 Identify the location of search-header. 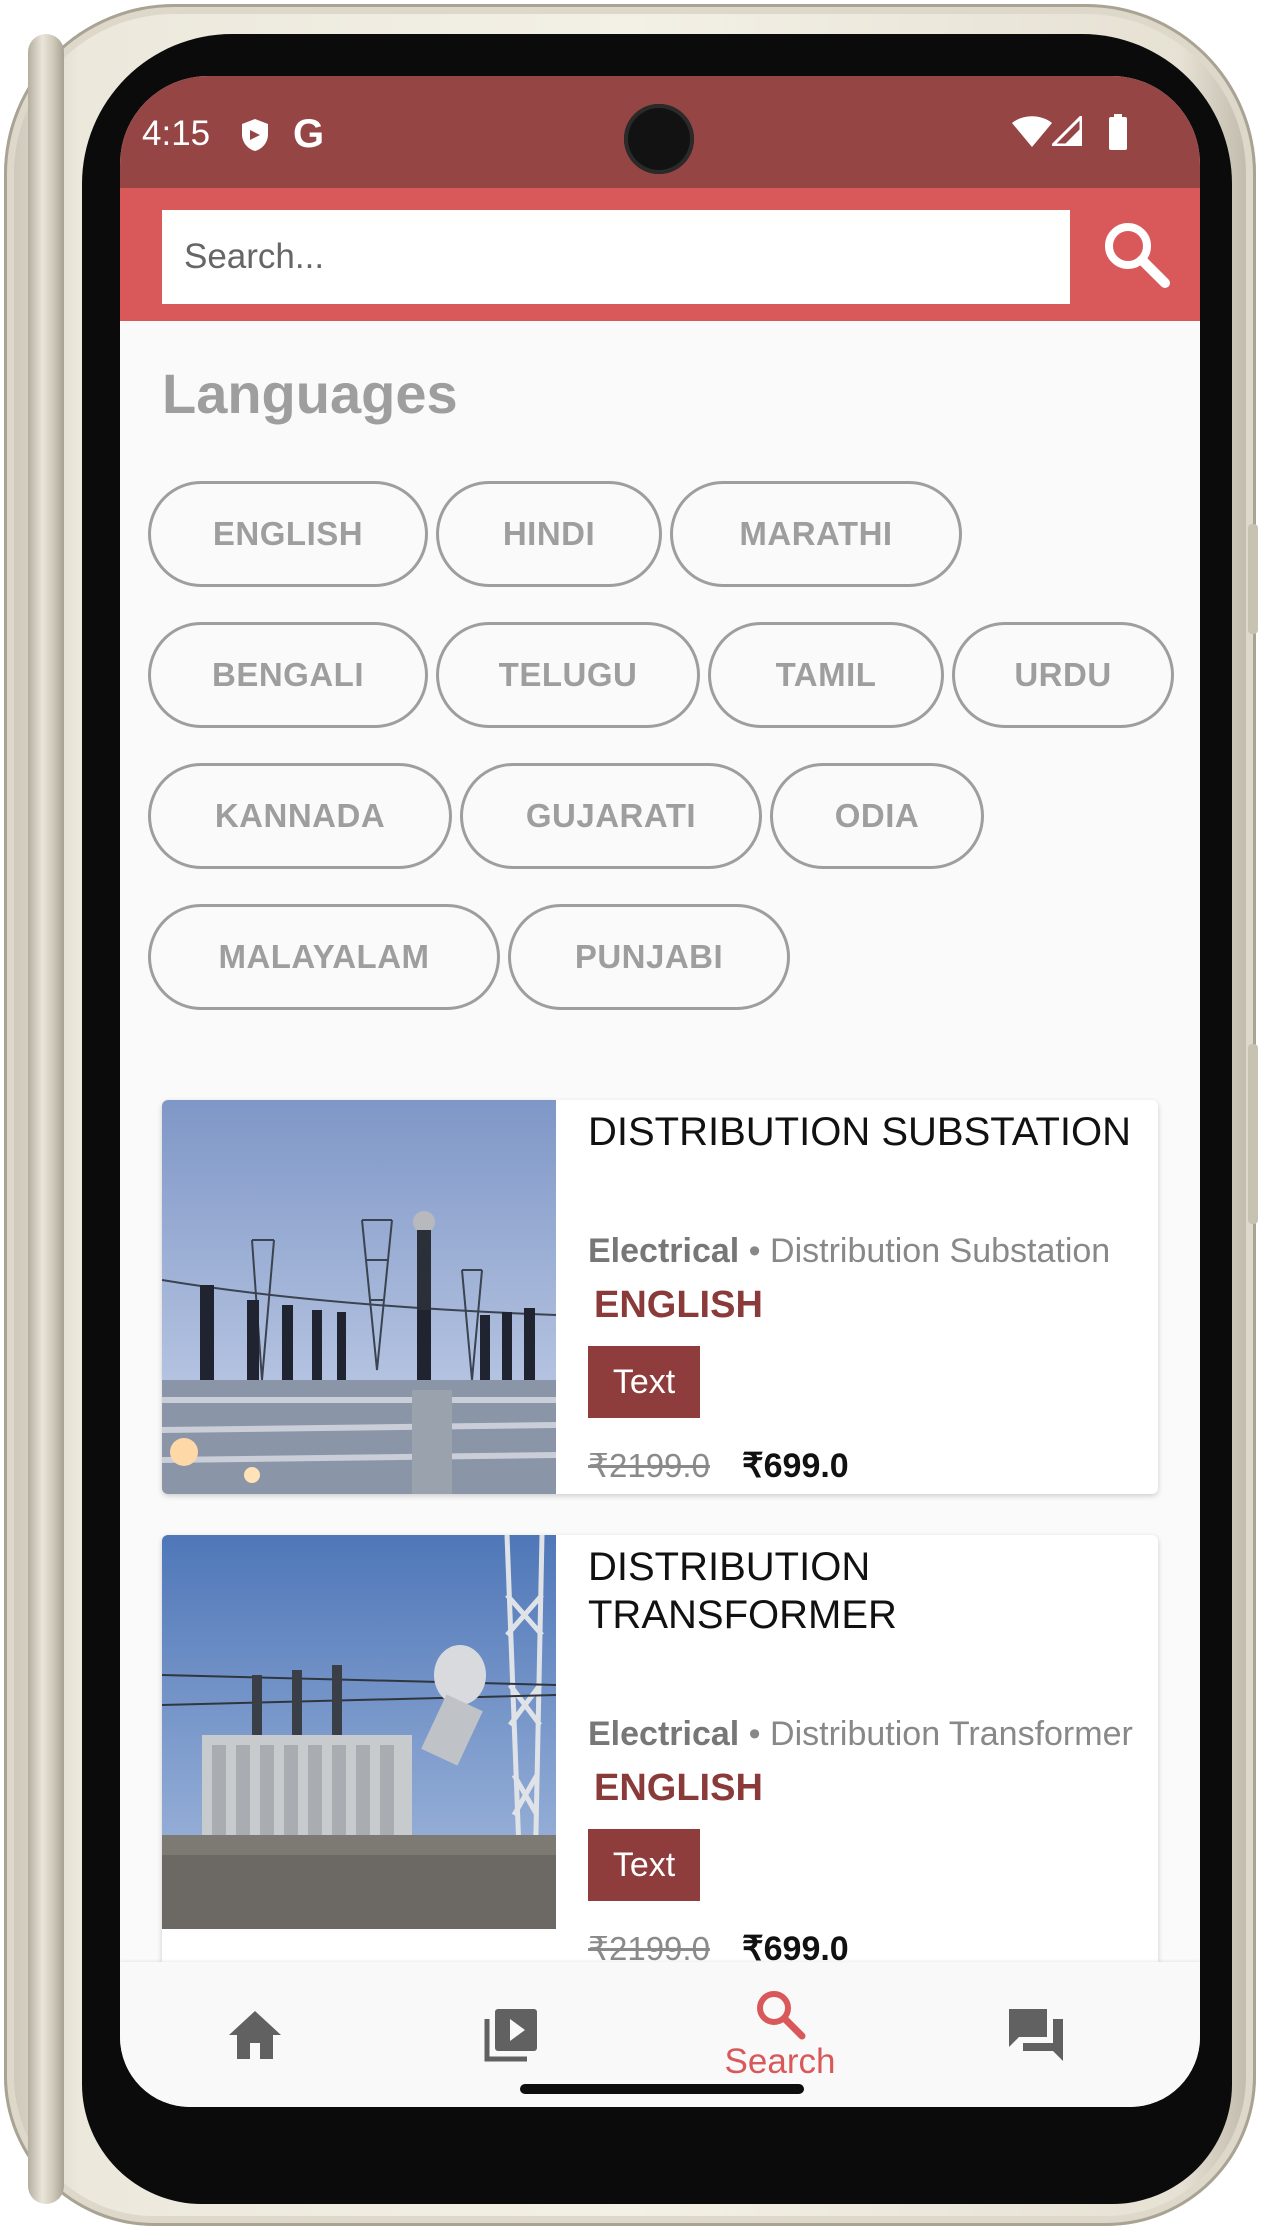
(660, 254).